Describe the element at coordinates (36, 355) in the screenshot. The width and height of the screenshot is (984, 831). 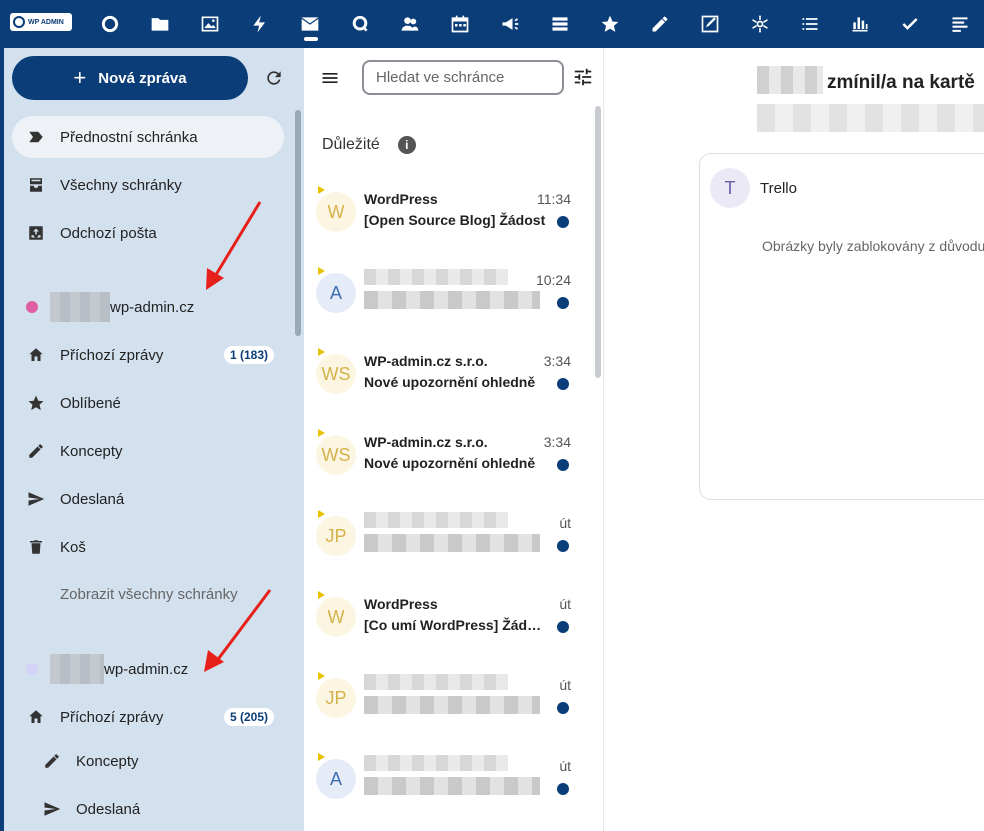
I see `home-icon` at that location.